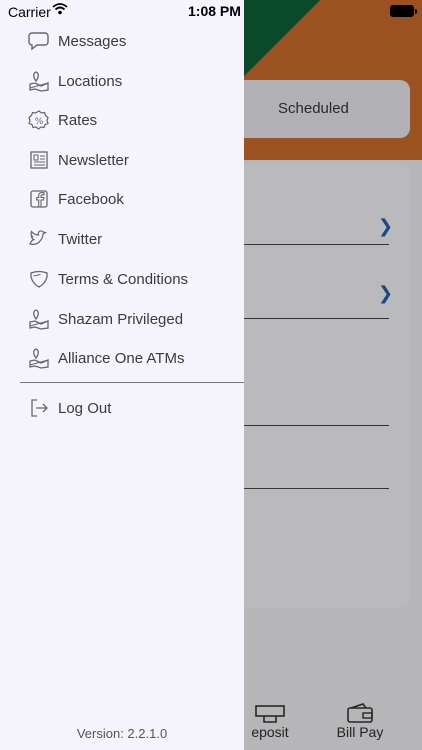 The image size is (422, 750). I want to click on logout-button: Log Out, so click(133, 408).